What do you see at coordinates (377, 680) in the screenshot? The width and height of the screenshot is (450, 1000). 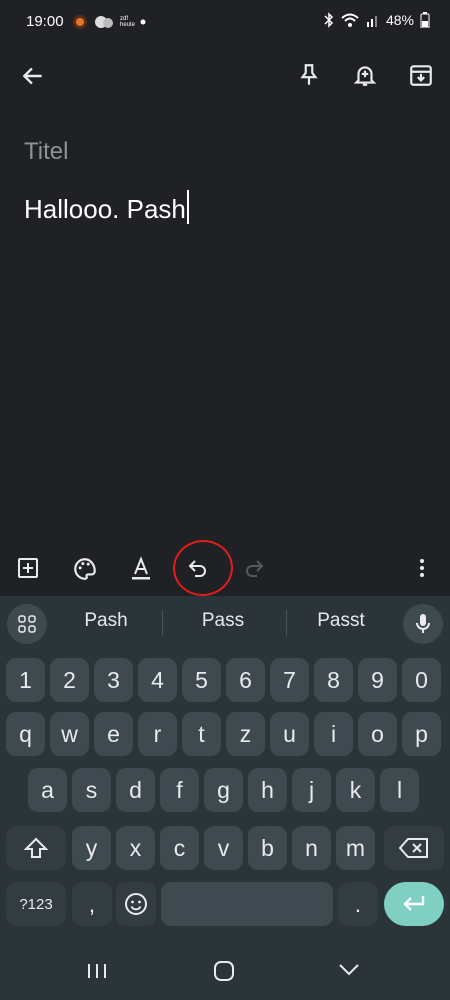 I see `number-key-9: 9` at bounding box center [377, 680].